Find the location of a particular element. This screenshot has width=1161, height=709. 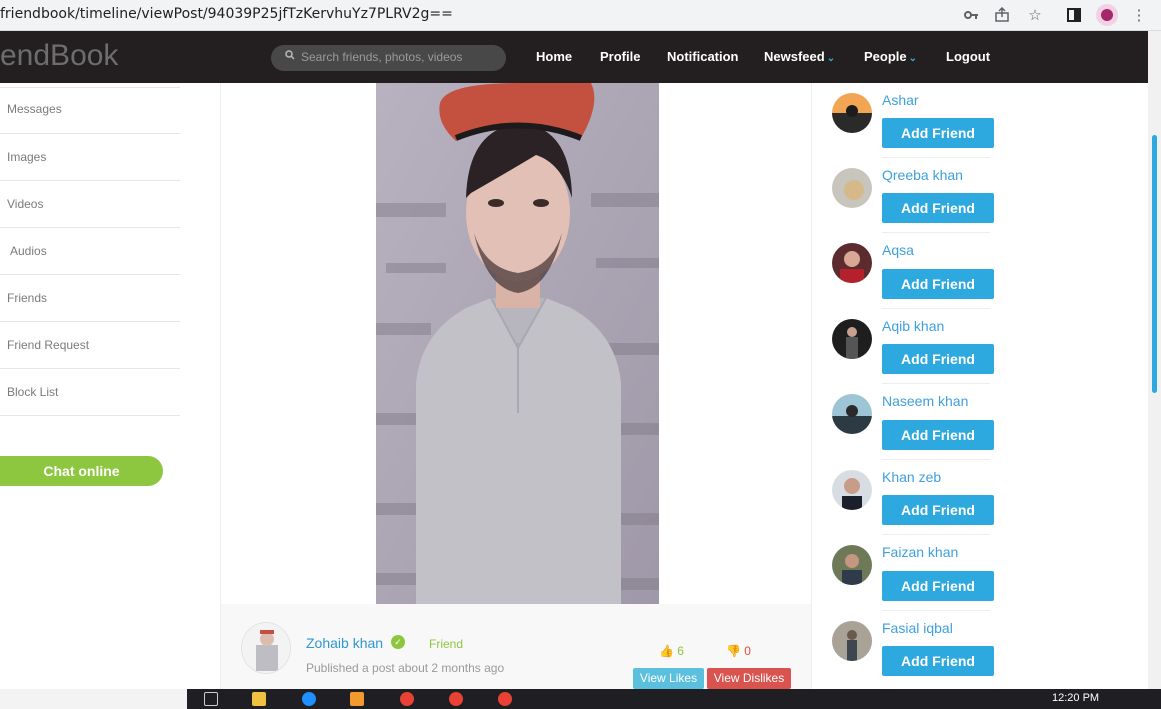

search-icon is located at coordinates (290, 56).